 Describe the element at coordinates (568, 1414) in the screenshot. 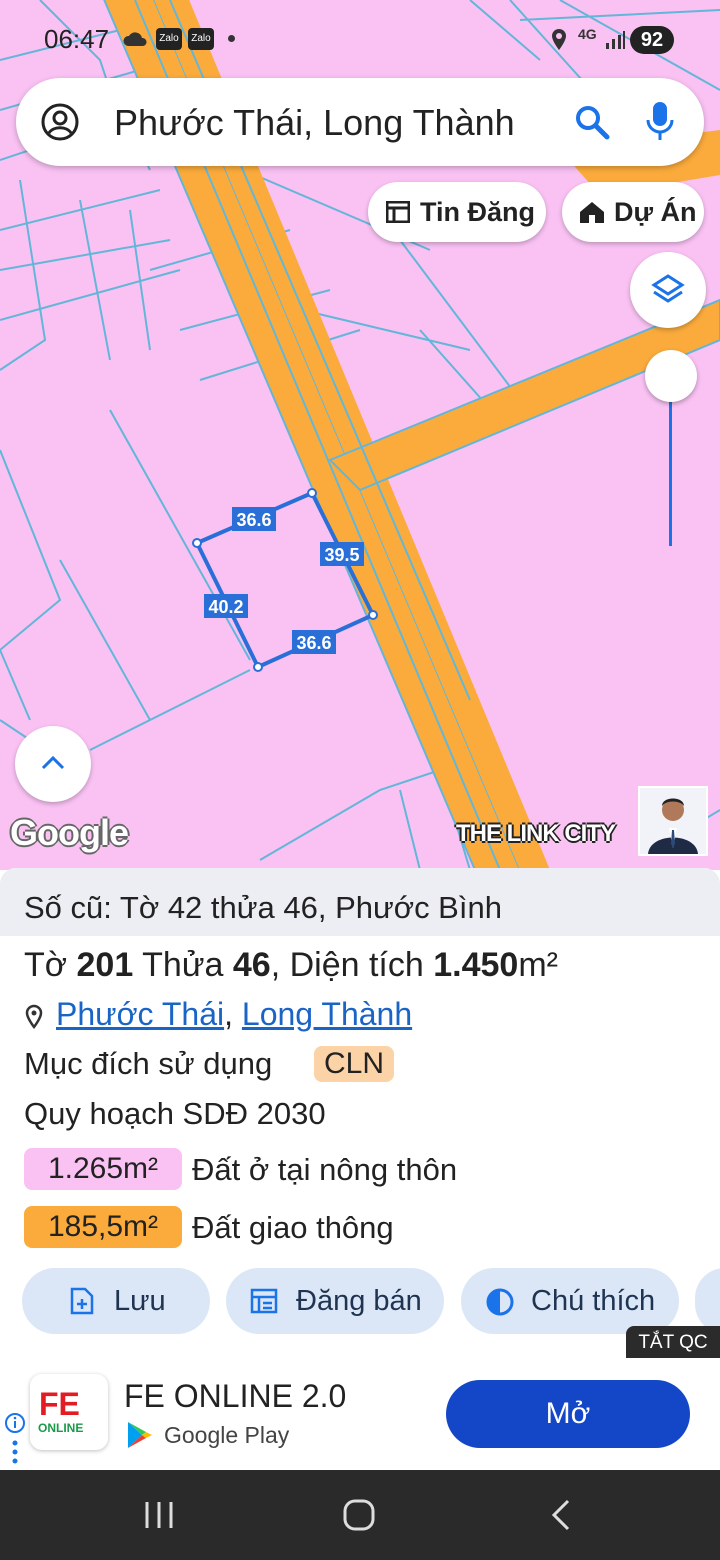

I see `open-app-button: Mở` at that location.